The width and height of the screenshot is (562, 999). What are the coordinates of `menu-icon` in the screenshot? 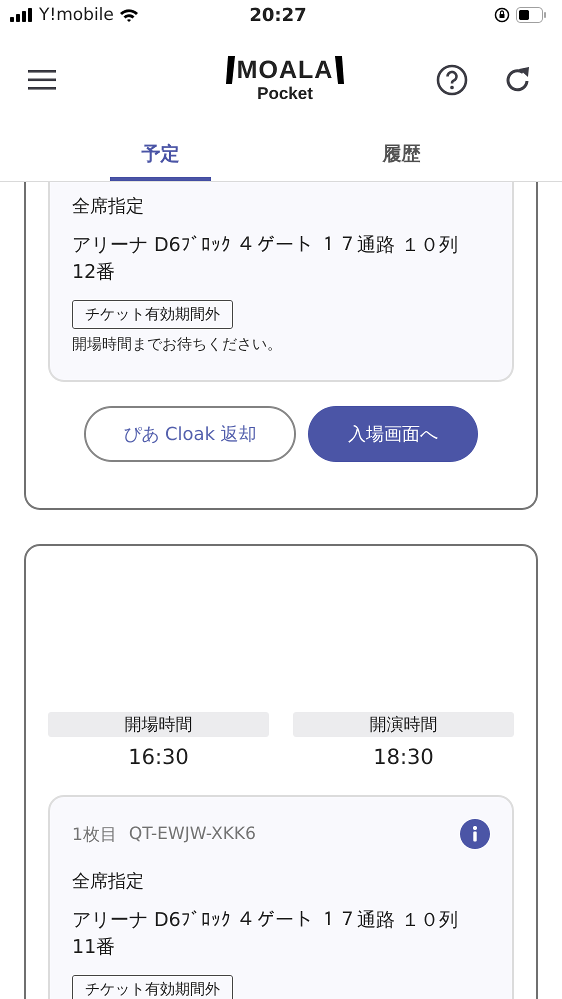 It's located at (42, 80).